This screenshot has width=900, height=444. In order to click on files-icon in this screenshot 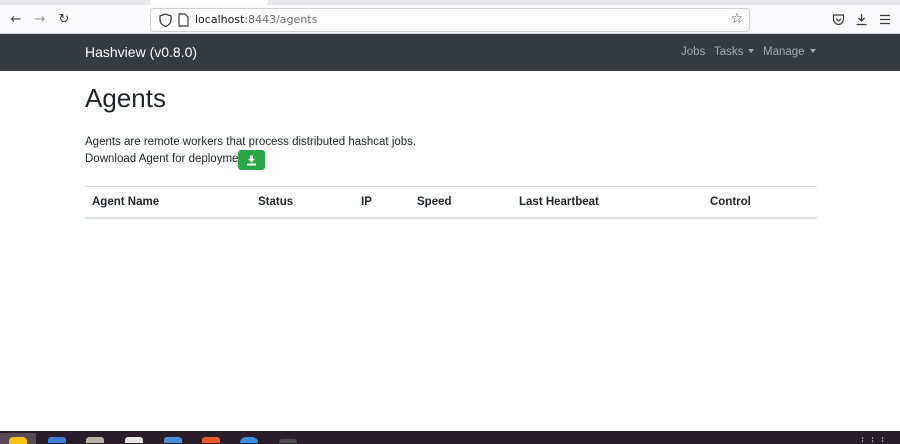, I will do `click(95, 440)`.